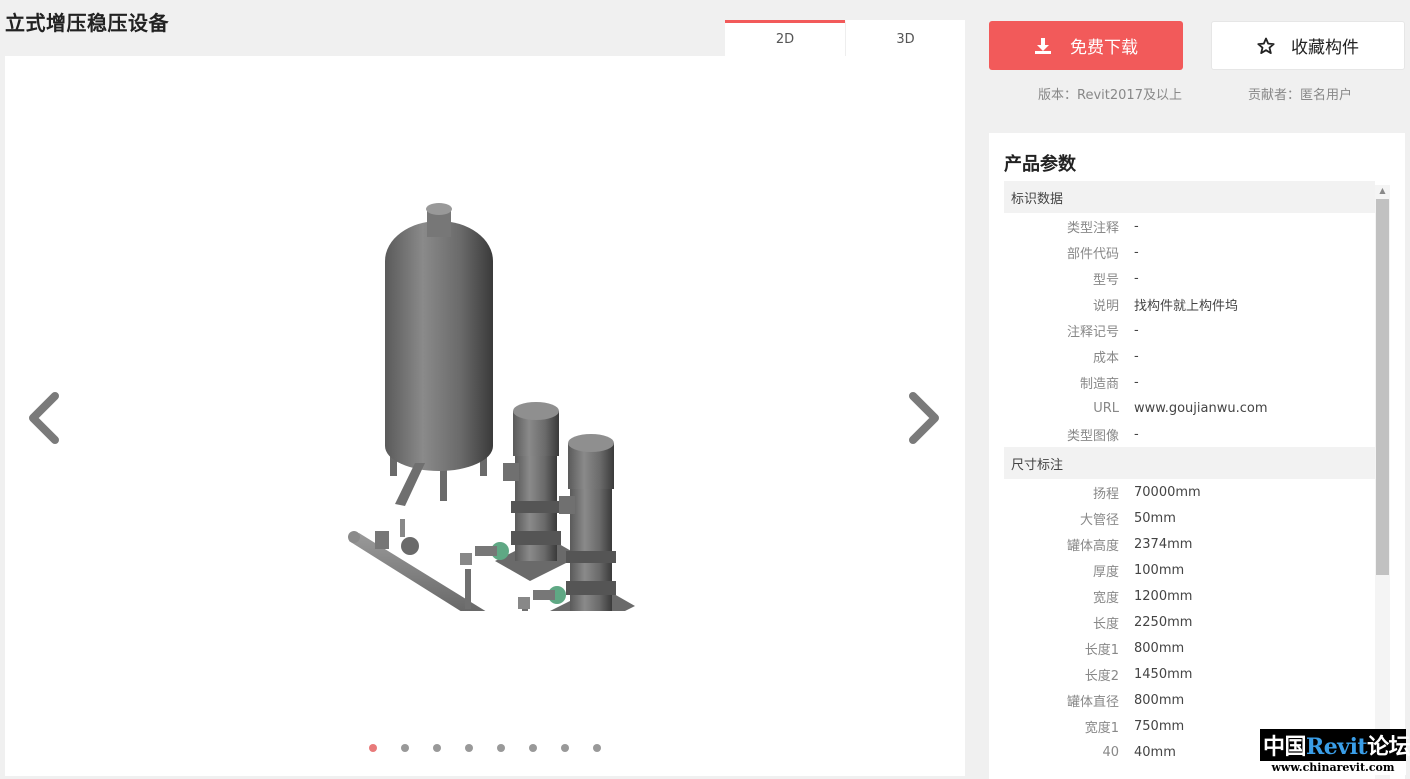 The height and width of the screenshot is (779, 1410). I want to click on param-label: 制造商, so click(1099, 384).